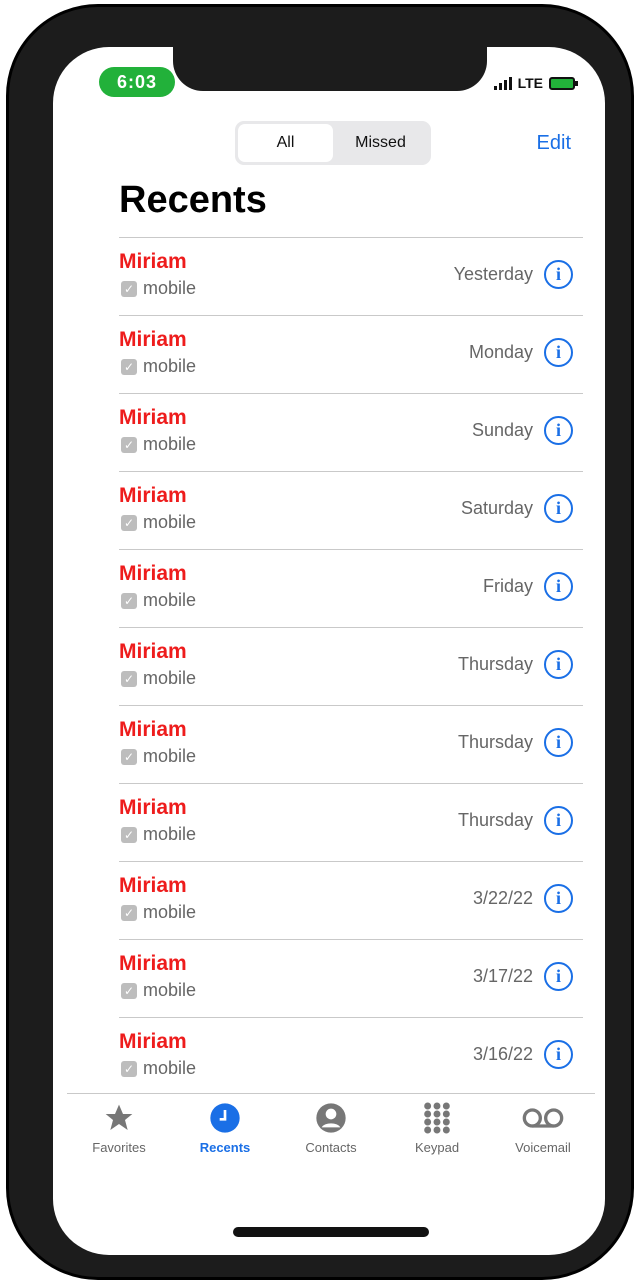 This screenshot has width=640, height=1286. Describe the element at coordinates (496, 508) in the screenshot. I see `call-date: Saturday` at that location.